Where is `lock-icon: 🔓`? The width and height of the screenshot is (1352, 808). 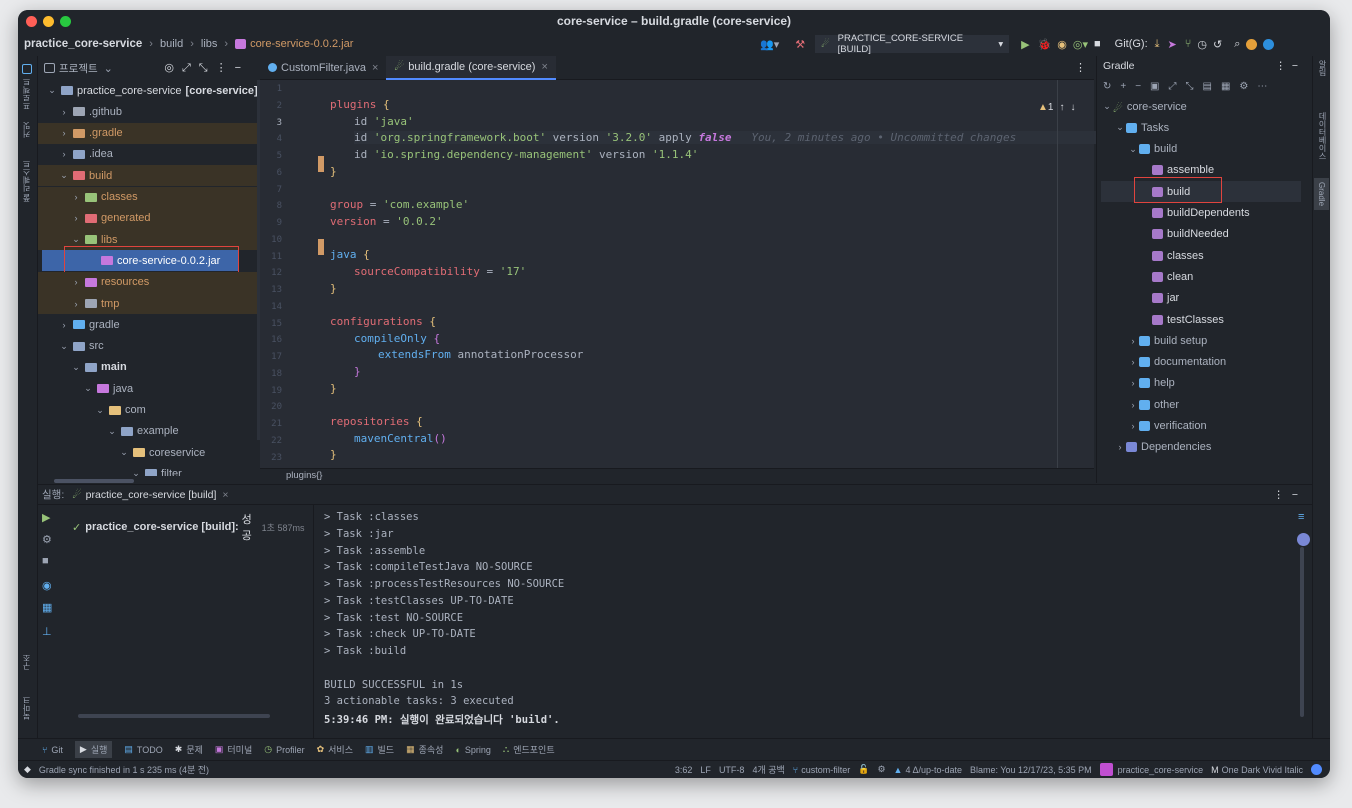
lock-icon: 🔓 is located at coordinates (863, 769).